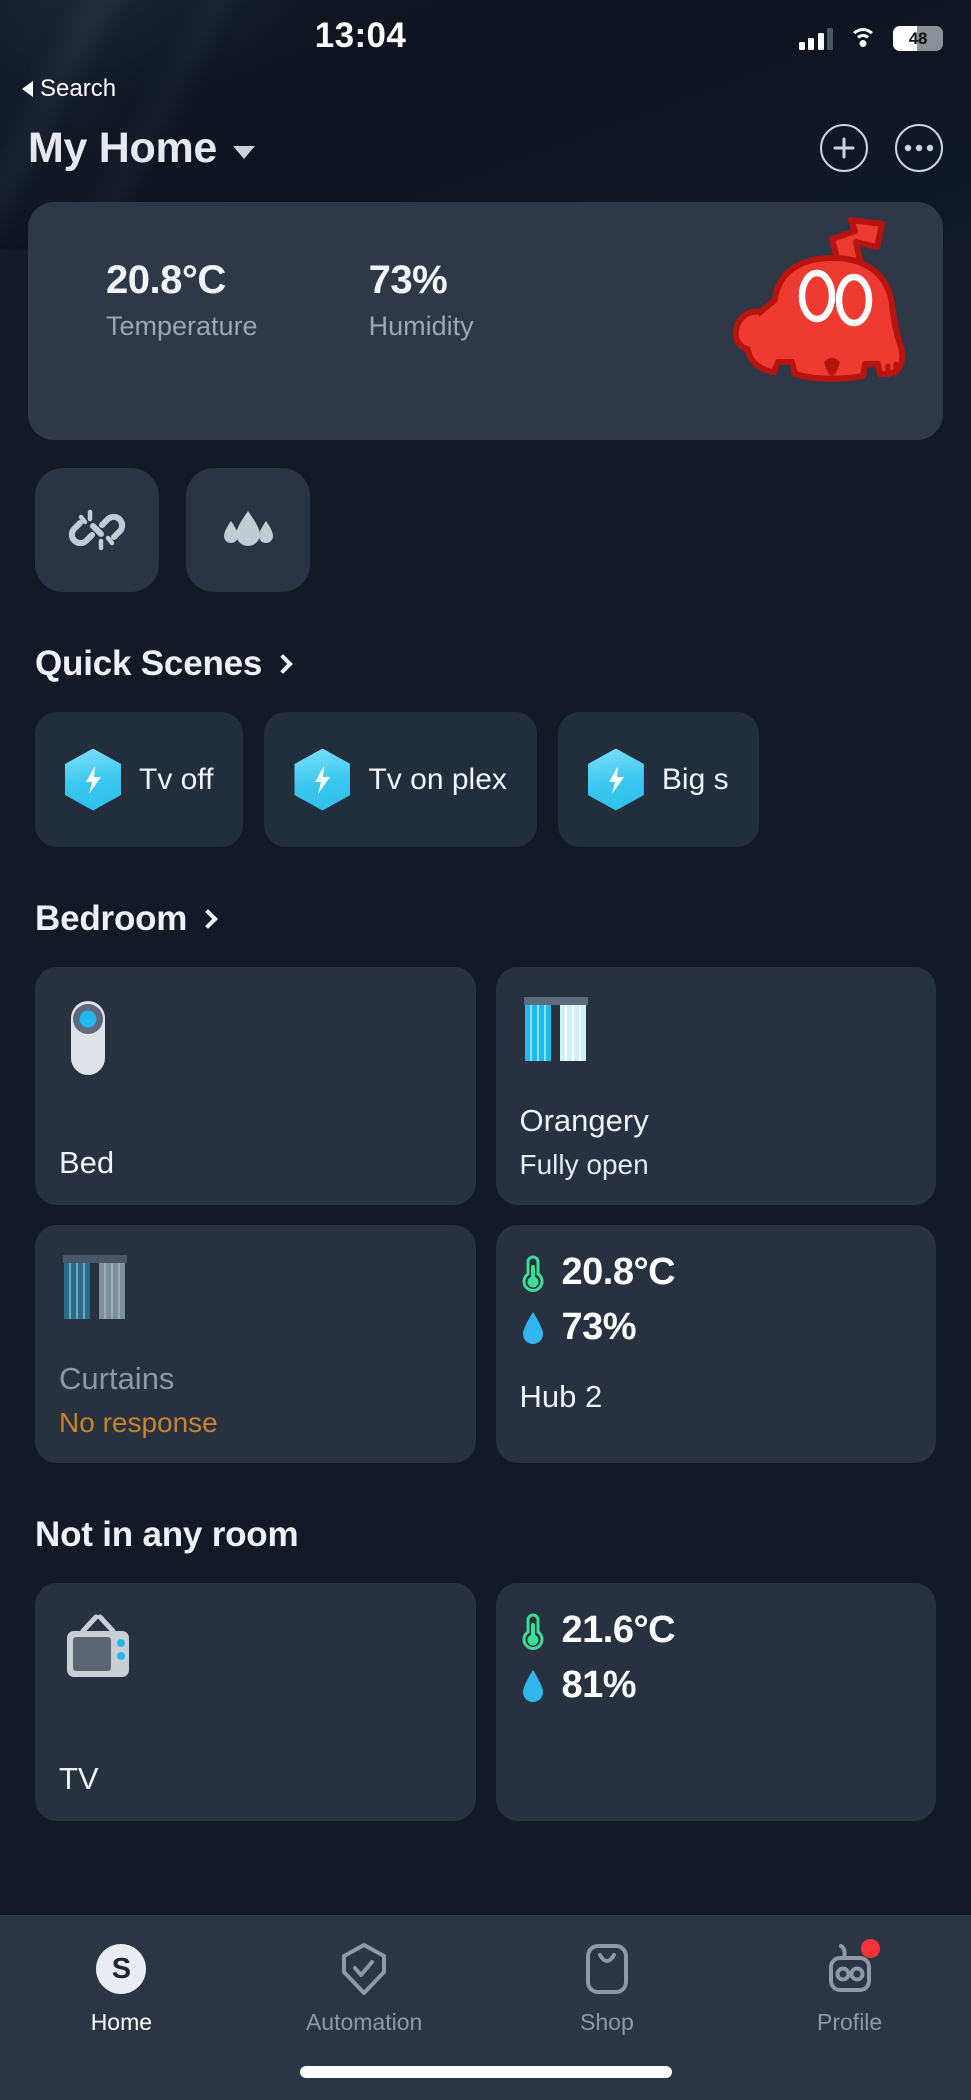 The image size is (971, 2100). Describe the element at coordinates (607, 2022) in the screenshot. I see `tab-label: Shop` at that location.